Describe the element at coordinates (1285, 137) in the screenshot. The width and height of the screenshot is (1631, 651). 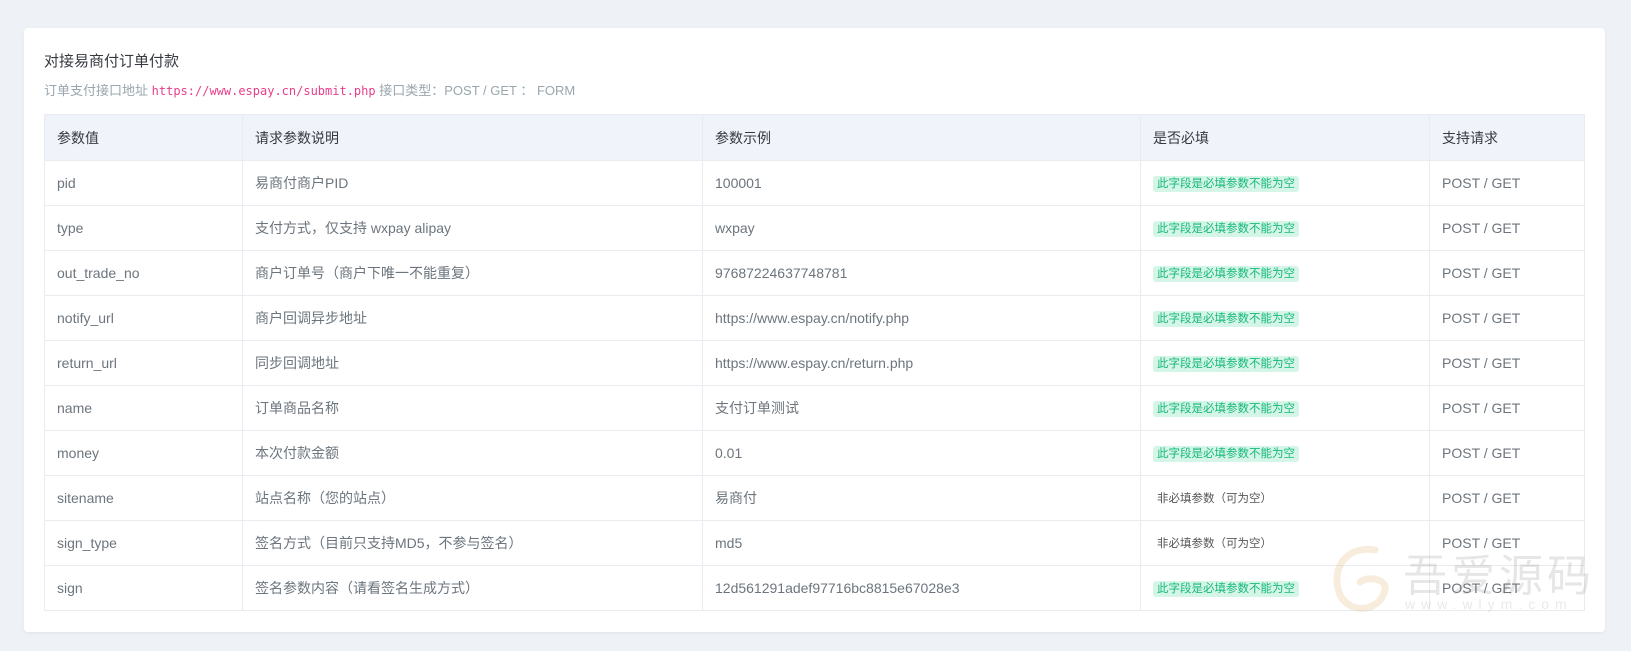
I see `header-required: 是否必填` at that location.